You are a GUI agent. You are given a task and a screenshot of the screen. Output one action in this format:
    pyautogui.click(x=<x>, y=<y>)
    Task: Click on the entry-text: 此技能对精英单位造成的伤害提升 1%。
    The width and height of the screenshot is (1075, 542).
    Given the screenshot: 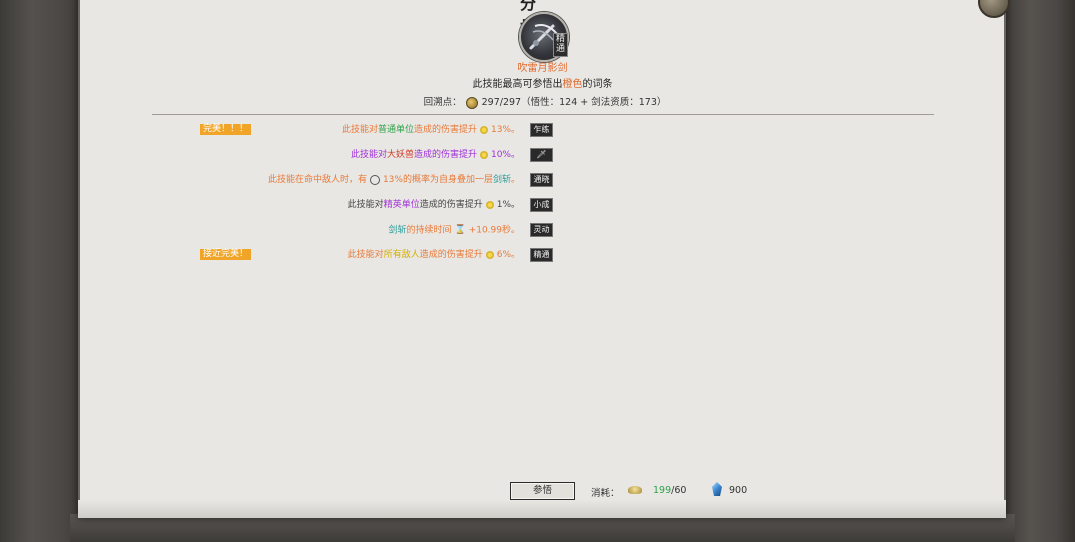 What is the action you would take?
    pyautogui.click(x=434, y=205)
    